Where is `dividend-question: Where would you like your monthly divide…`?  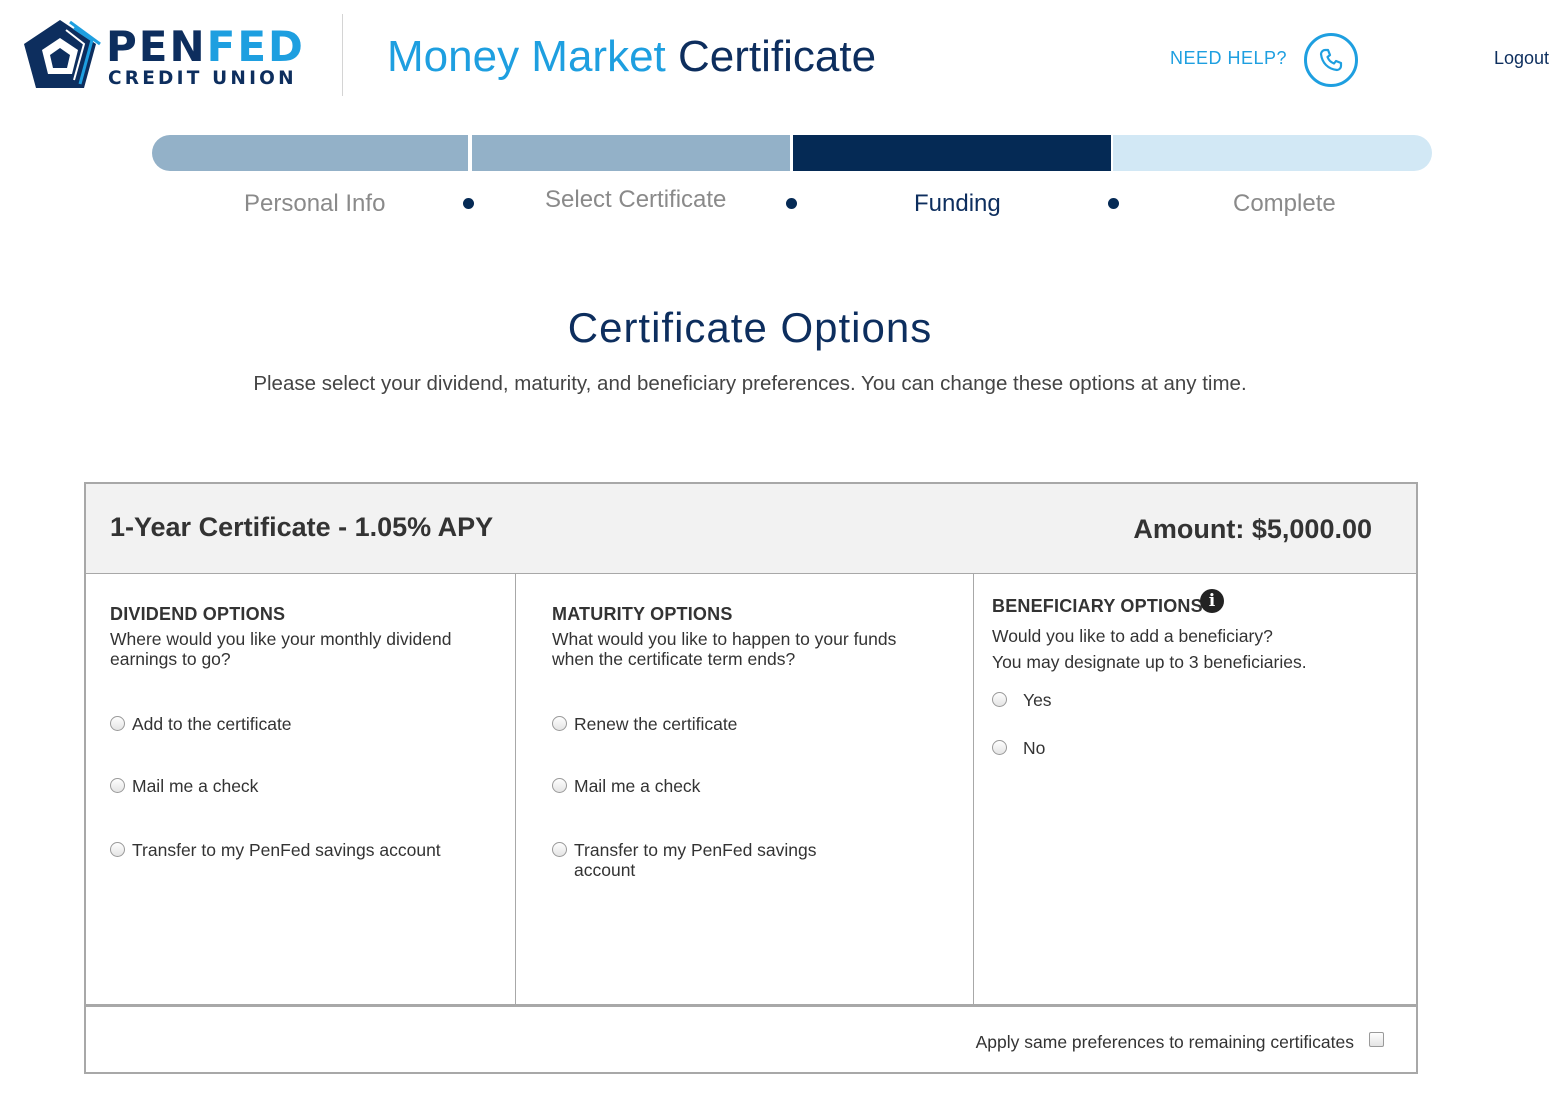
dividend-question: Where would you like your monthly divide… is located at coordinates (281, 649).